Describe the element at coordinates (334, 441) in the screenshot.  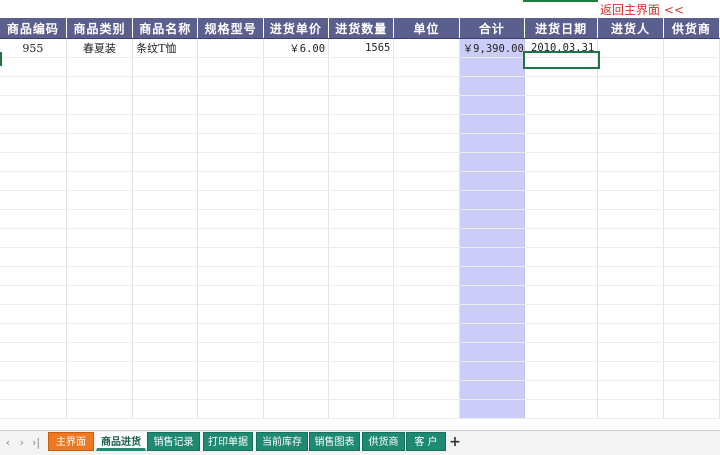
I see `sheet-tab-5: 销售图表` at that location.